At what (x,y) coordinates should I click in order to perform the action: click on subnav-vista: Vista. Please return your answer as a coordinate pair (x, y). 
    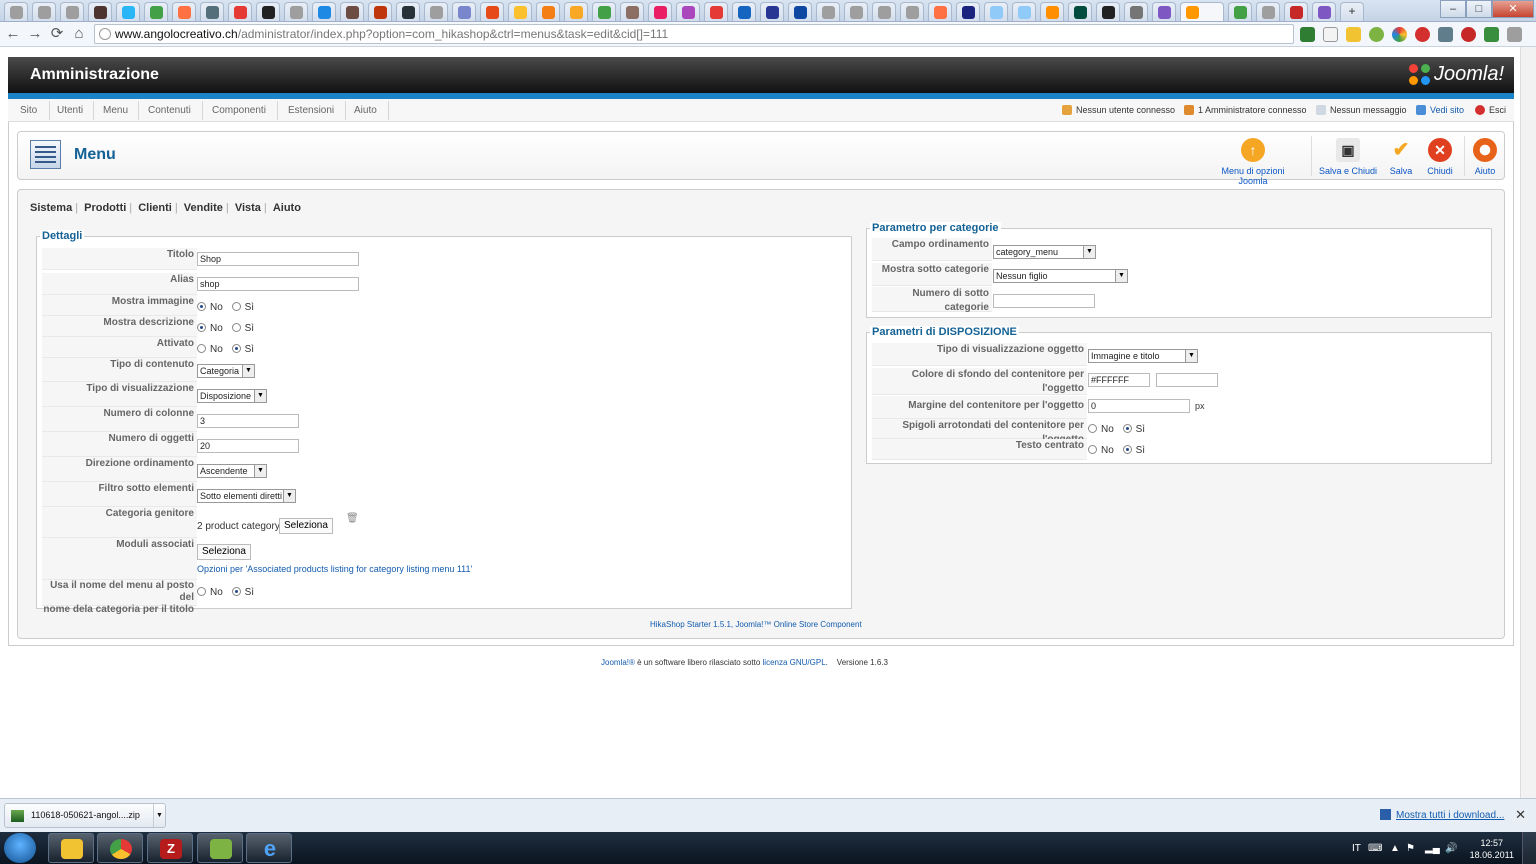
    Looking at the image, I should click on (248, 208).